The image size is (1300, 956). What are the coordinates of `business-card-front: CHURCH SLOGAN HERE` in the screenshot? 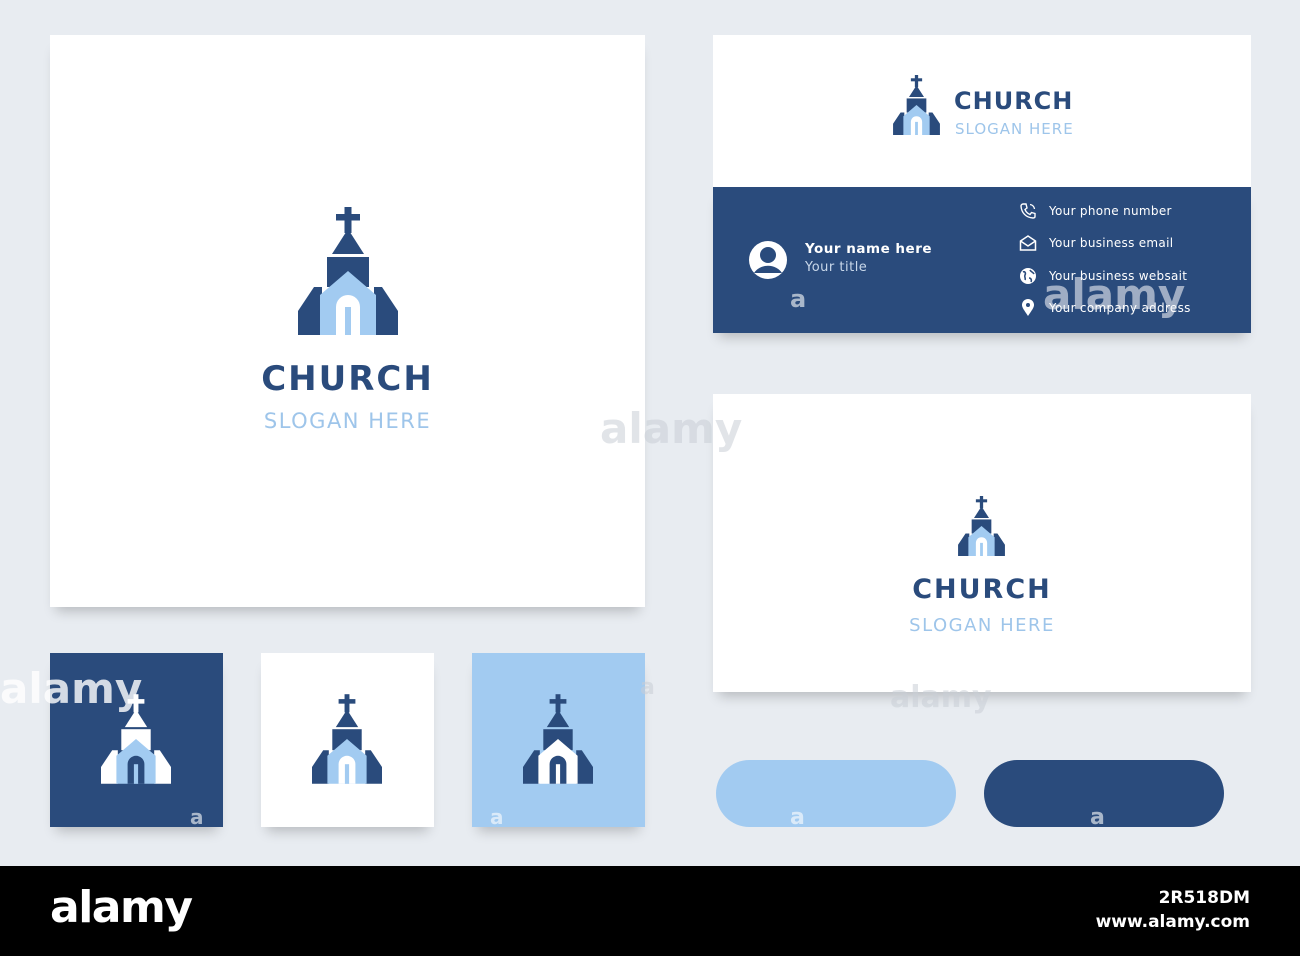 It's located at (982, 111).